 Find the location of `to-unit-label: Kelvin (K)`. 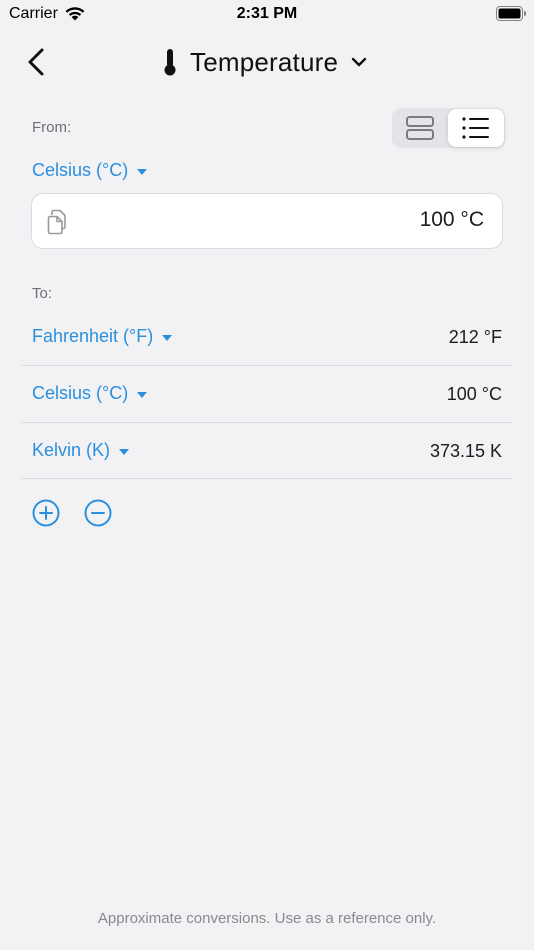

to-unit-label: Kelvin (K) is located at coordinates (71, 450).